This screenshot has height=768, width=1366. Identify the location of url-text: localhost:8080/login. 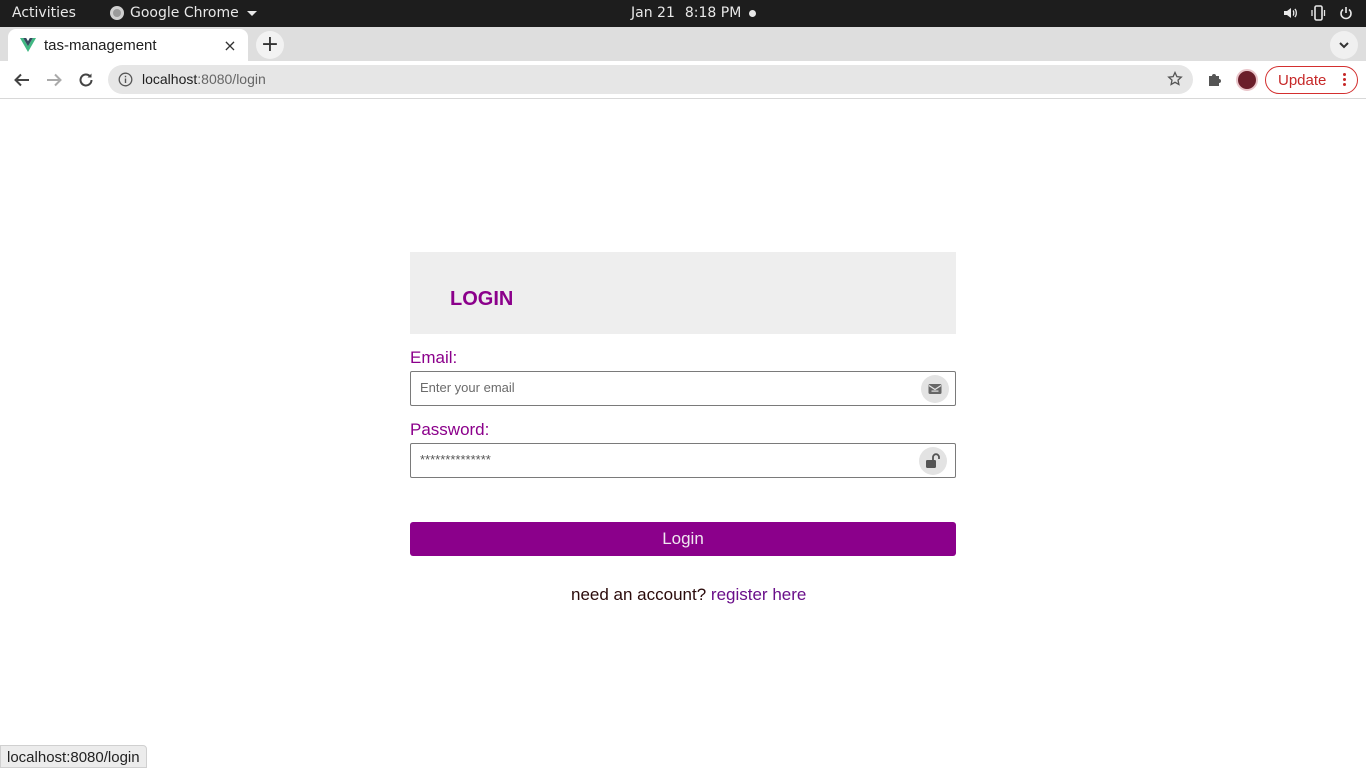
(204, 79).